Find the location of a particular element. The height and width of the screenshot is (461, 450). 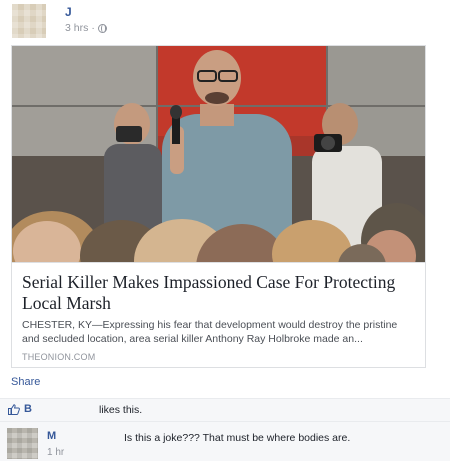

likes-summary: B likes this. is located at coordinates (225, 409).